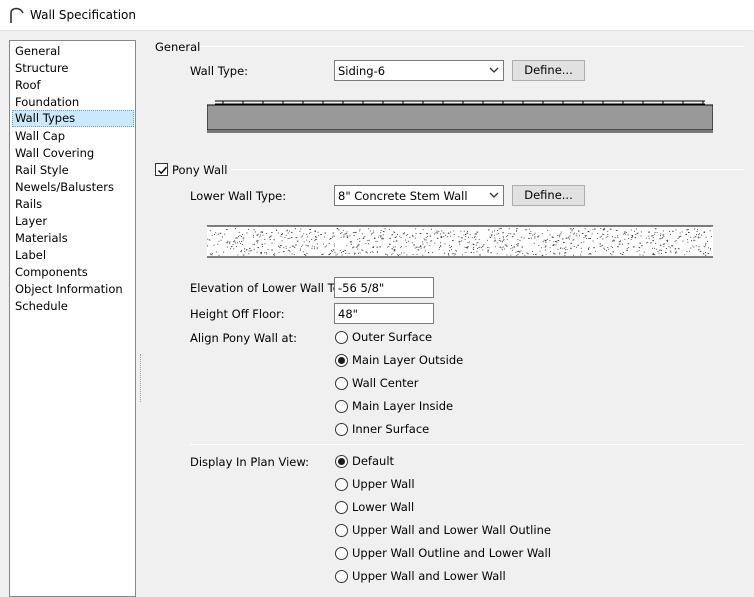 This screenshot has height=597, width=754. What do you see at coordinates (408, 360) in the screenshot?
I see `radio-label: Main Layer Outside` at bounding box center [408, 360].